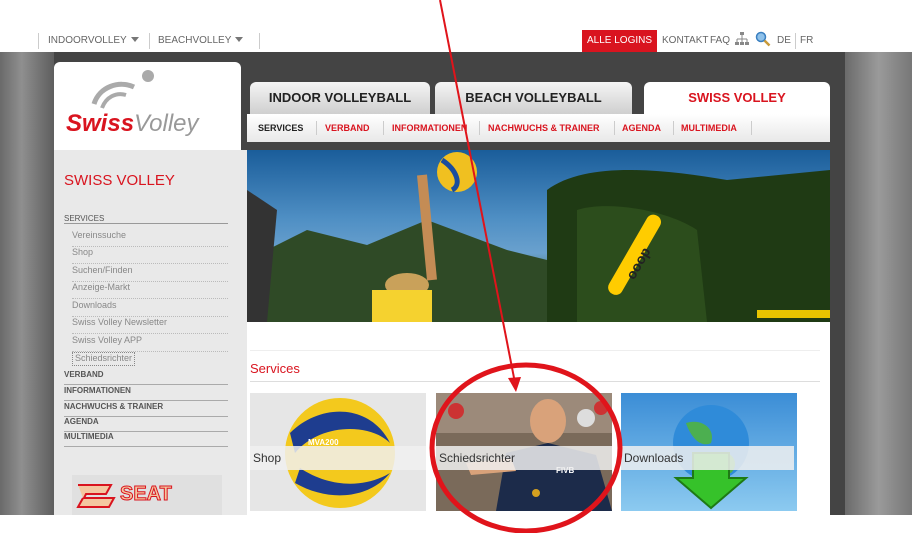  I want to click on sidebar-title: SWISS VOLLEY, so click(119, 180).